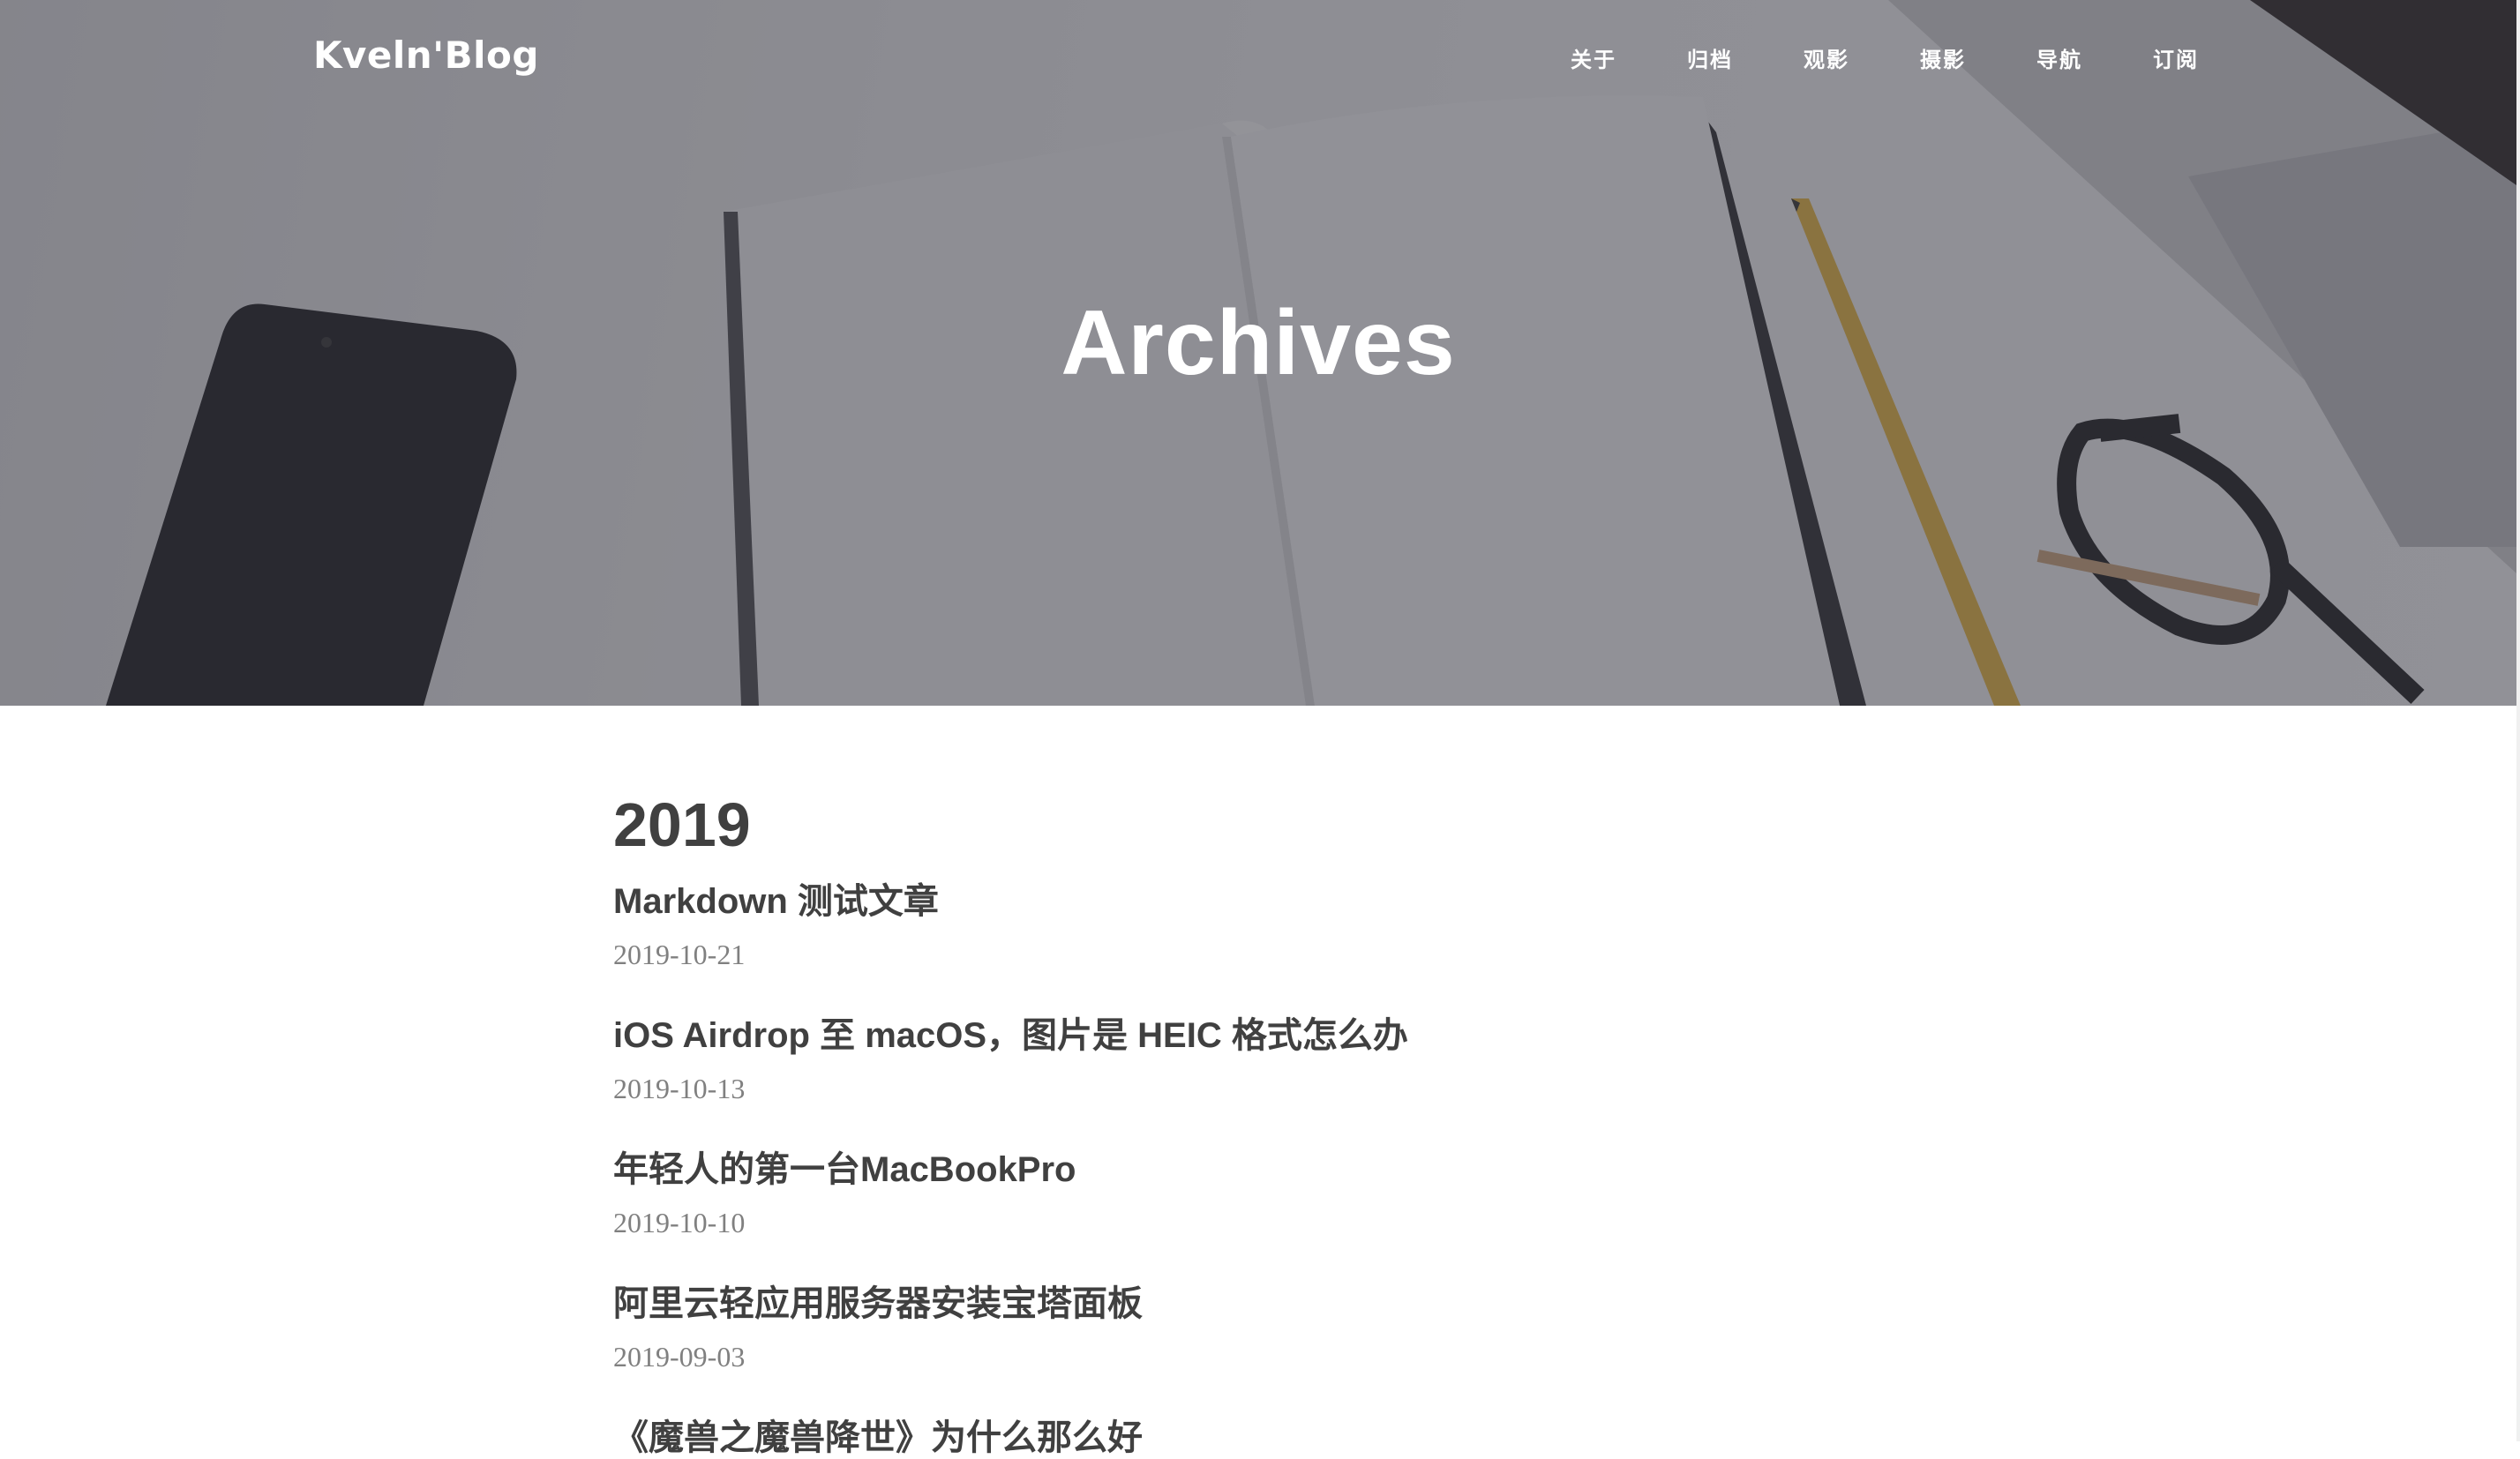  Describe the element at coordinates (679, 954) in the screenshot. I see `post-date: 2019-10-21` at that location.